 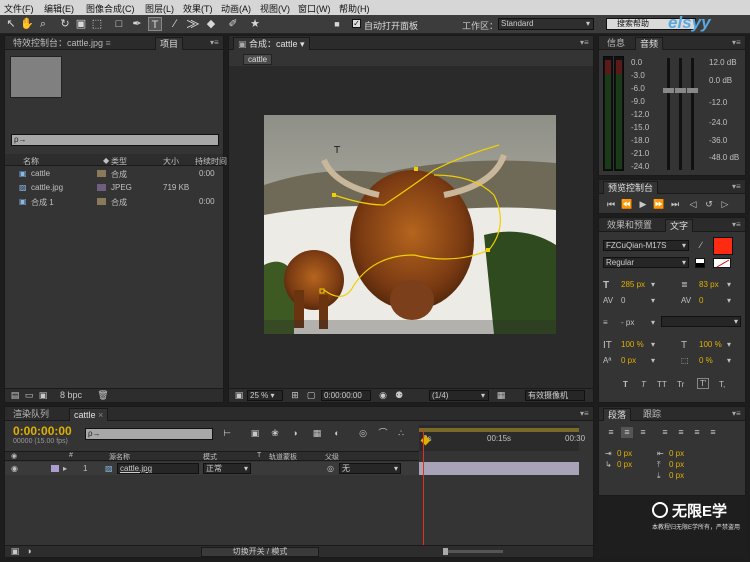 I want to click on tab-character: 文字, so click(x=679, y=225).